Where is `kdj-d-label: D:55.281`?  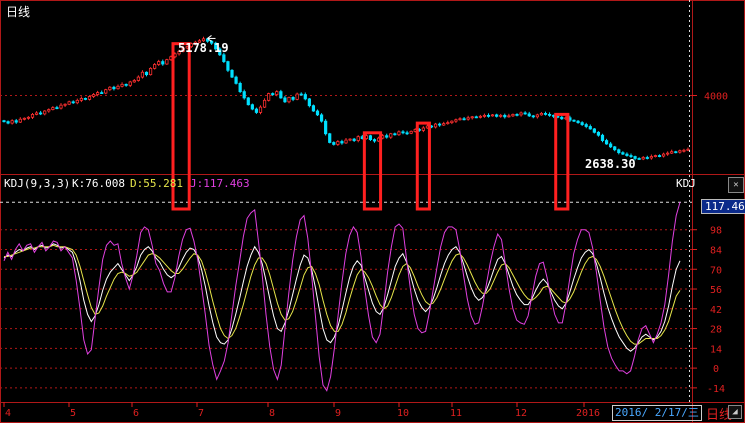
kdj-d-label: D:55.281 is located at coordinates (156, 183).